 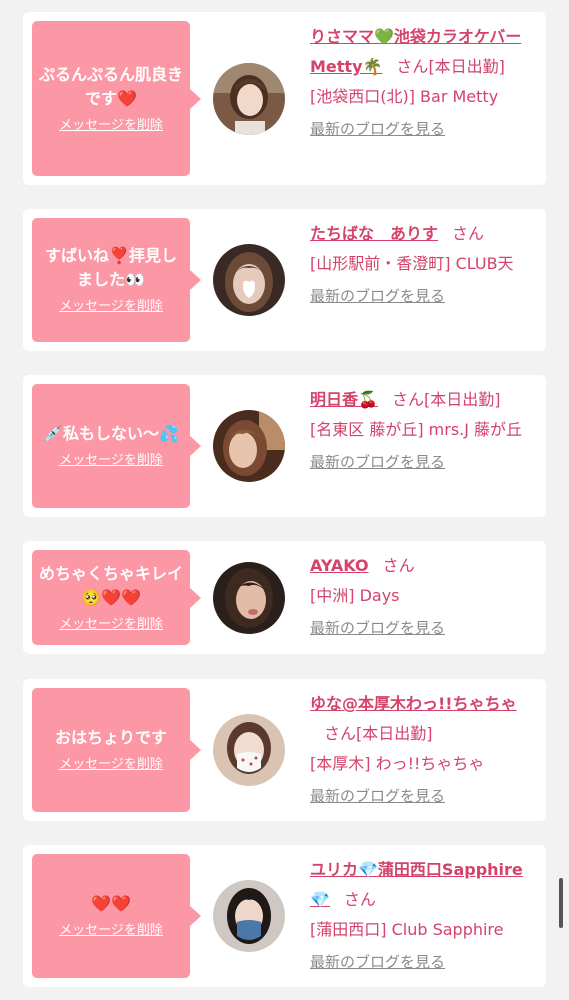 I want to click on message-bubble: ❤️❤️ メッセージを削除, so click(x=116, y=916).